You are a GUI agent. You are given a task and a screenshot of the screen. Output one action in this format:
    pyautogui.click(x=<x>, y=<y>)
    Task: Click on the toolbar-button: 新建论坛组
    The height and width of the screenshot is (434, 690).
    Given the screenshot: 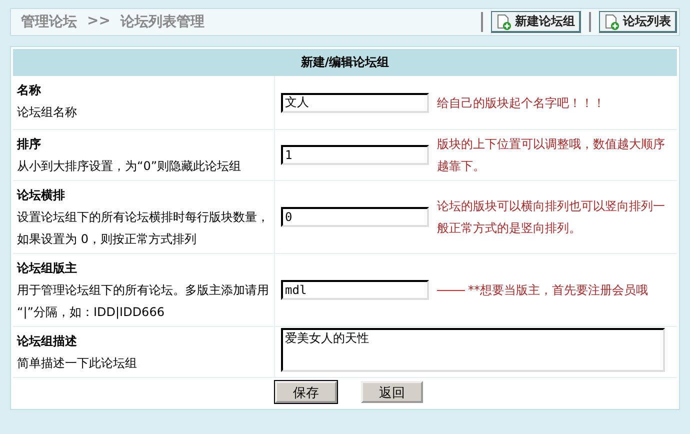 What is the action you would take?
    pyautogui.click(x=536, y=22)
    